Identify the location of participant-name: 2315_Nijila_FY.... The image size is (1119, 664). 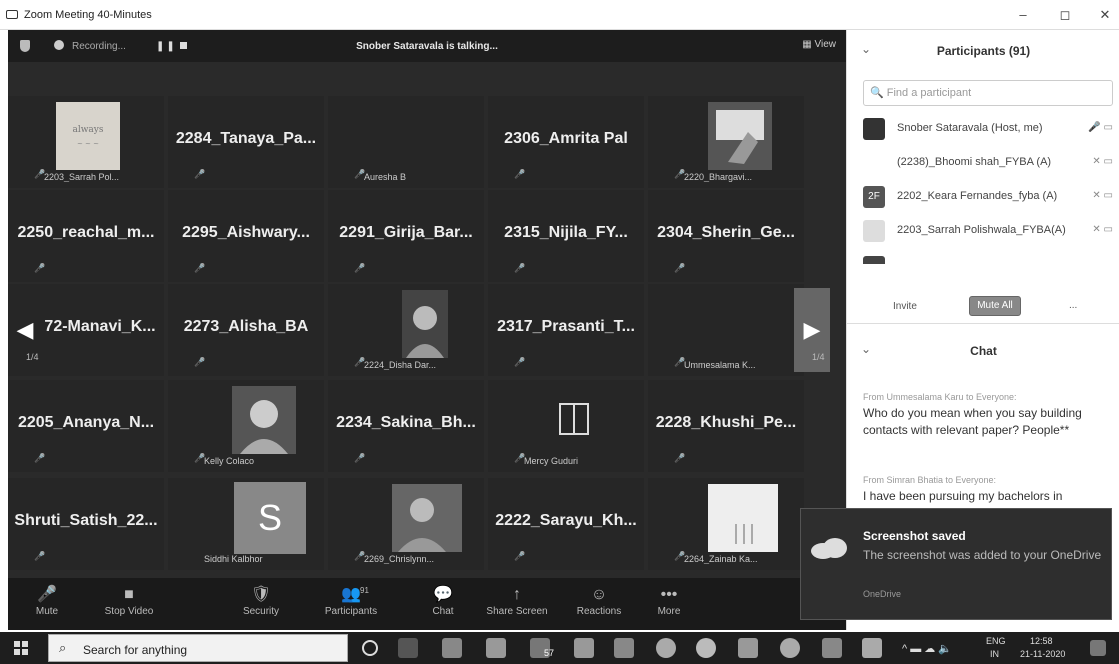
(566, 232).